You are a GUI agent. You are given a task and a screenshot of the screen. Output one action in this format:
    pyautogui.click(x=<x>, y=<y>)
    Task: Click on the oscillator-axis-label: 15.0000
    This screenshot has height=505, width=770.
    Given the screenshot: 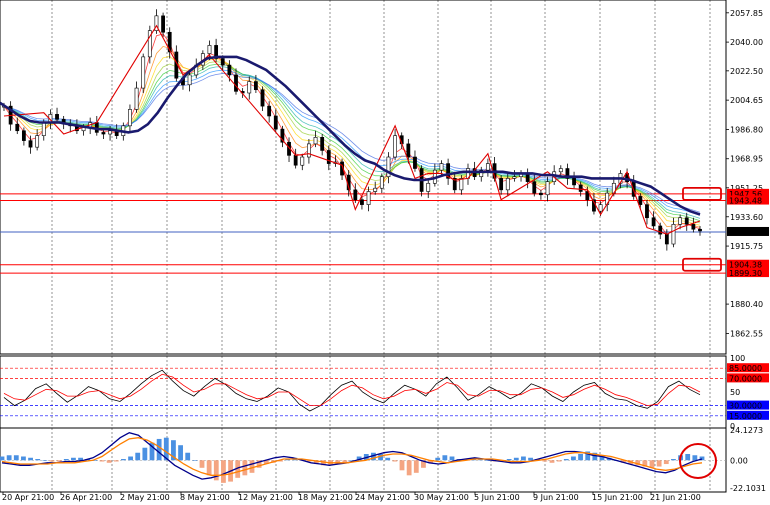 What is the action you would take?
    pyautogui.click(x=745, y=416)
    